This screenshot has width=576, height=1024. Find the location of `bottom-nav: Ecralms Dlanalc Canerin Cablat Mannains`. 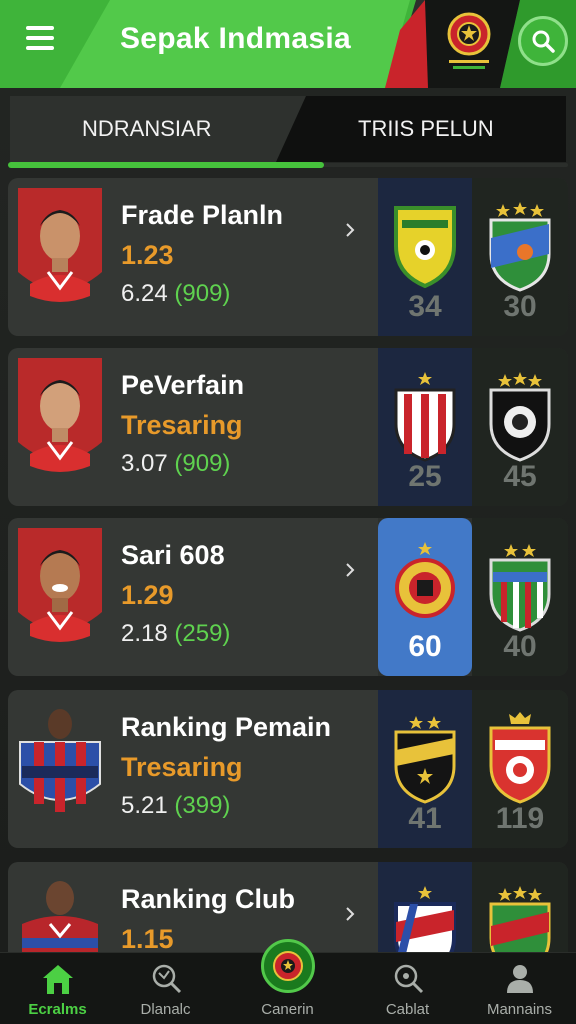

bottom-nav: Ecralms Dlanalc Canerin Cablat Mannains is located at coordinates (288, 981).